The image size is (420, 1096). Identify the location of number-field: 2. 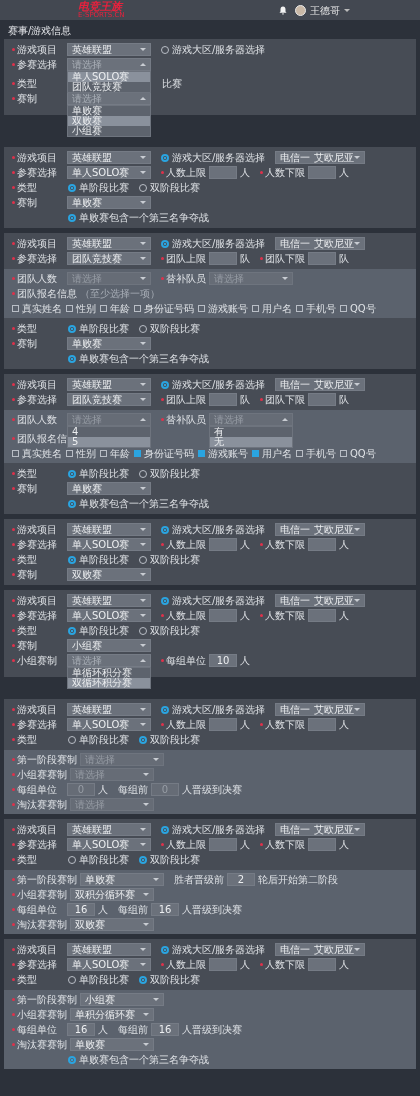
(241, 879).